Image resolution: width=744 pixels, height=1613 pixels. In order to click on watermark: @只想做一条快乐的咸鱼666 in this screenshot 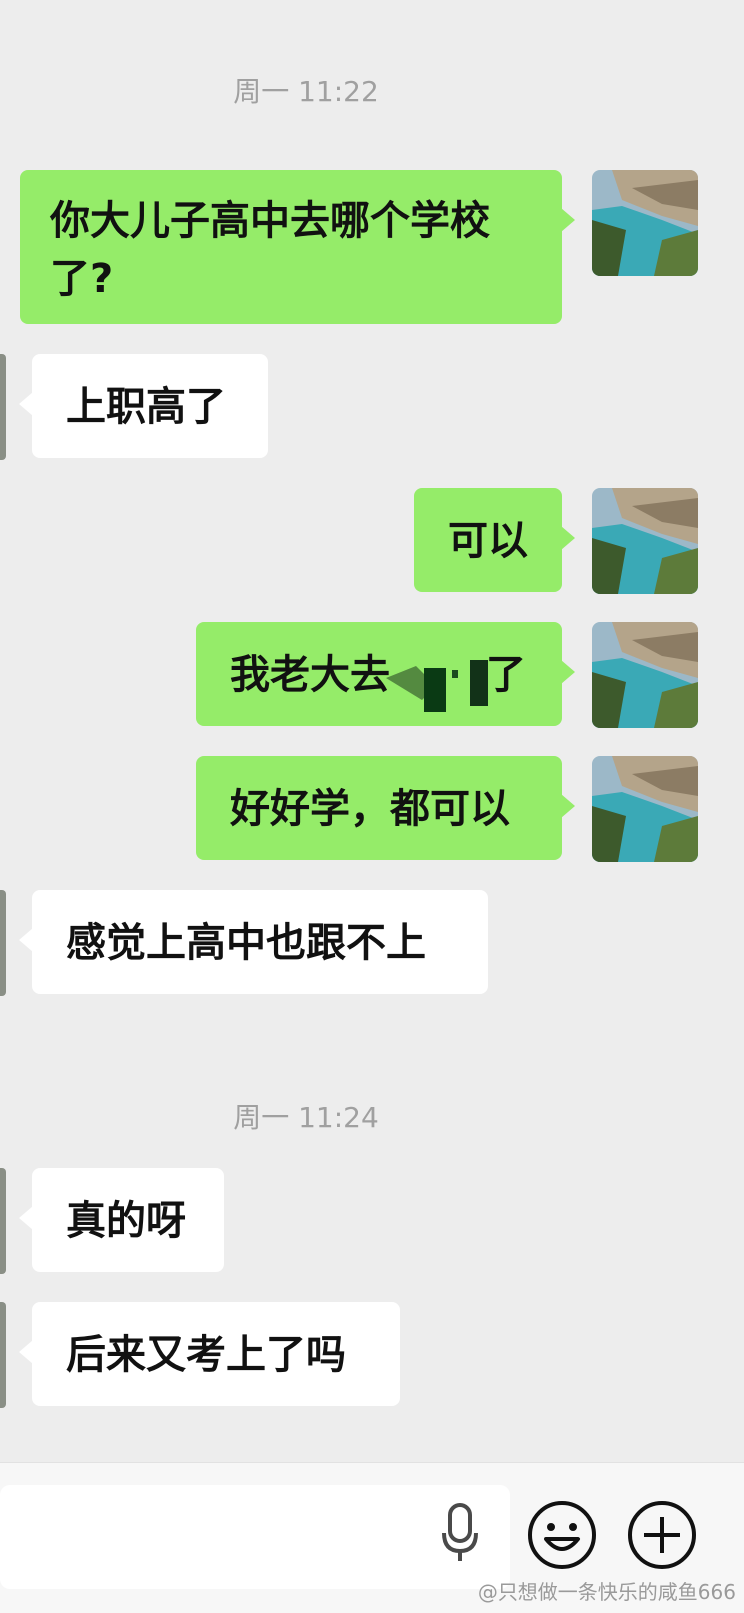, I will do `click(606, 1592)`.